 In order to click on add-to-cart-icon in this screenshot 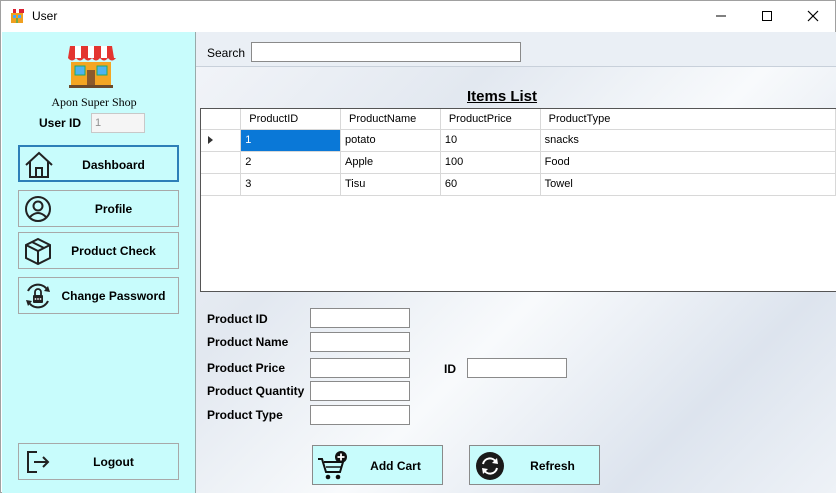, I will do `click(332, 465)`.